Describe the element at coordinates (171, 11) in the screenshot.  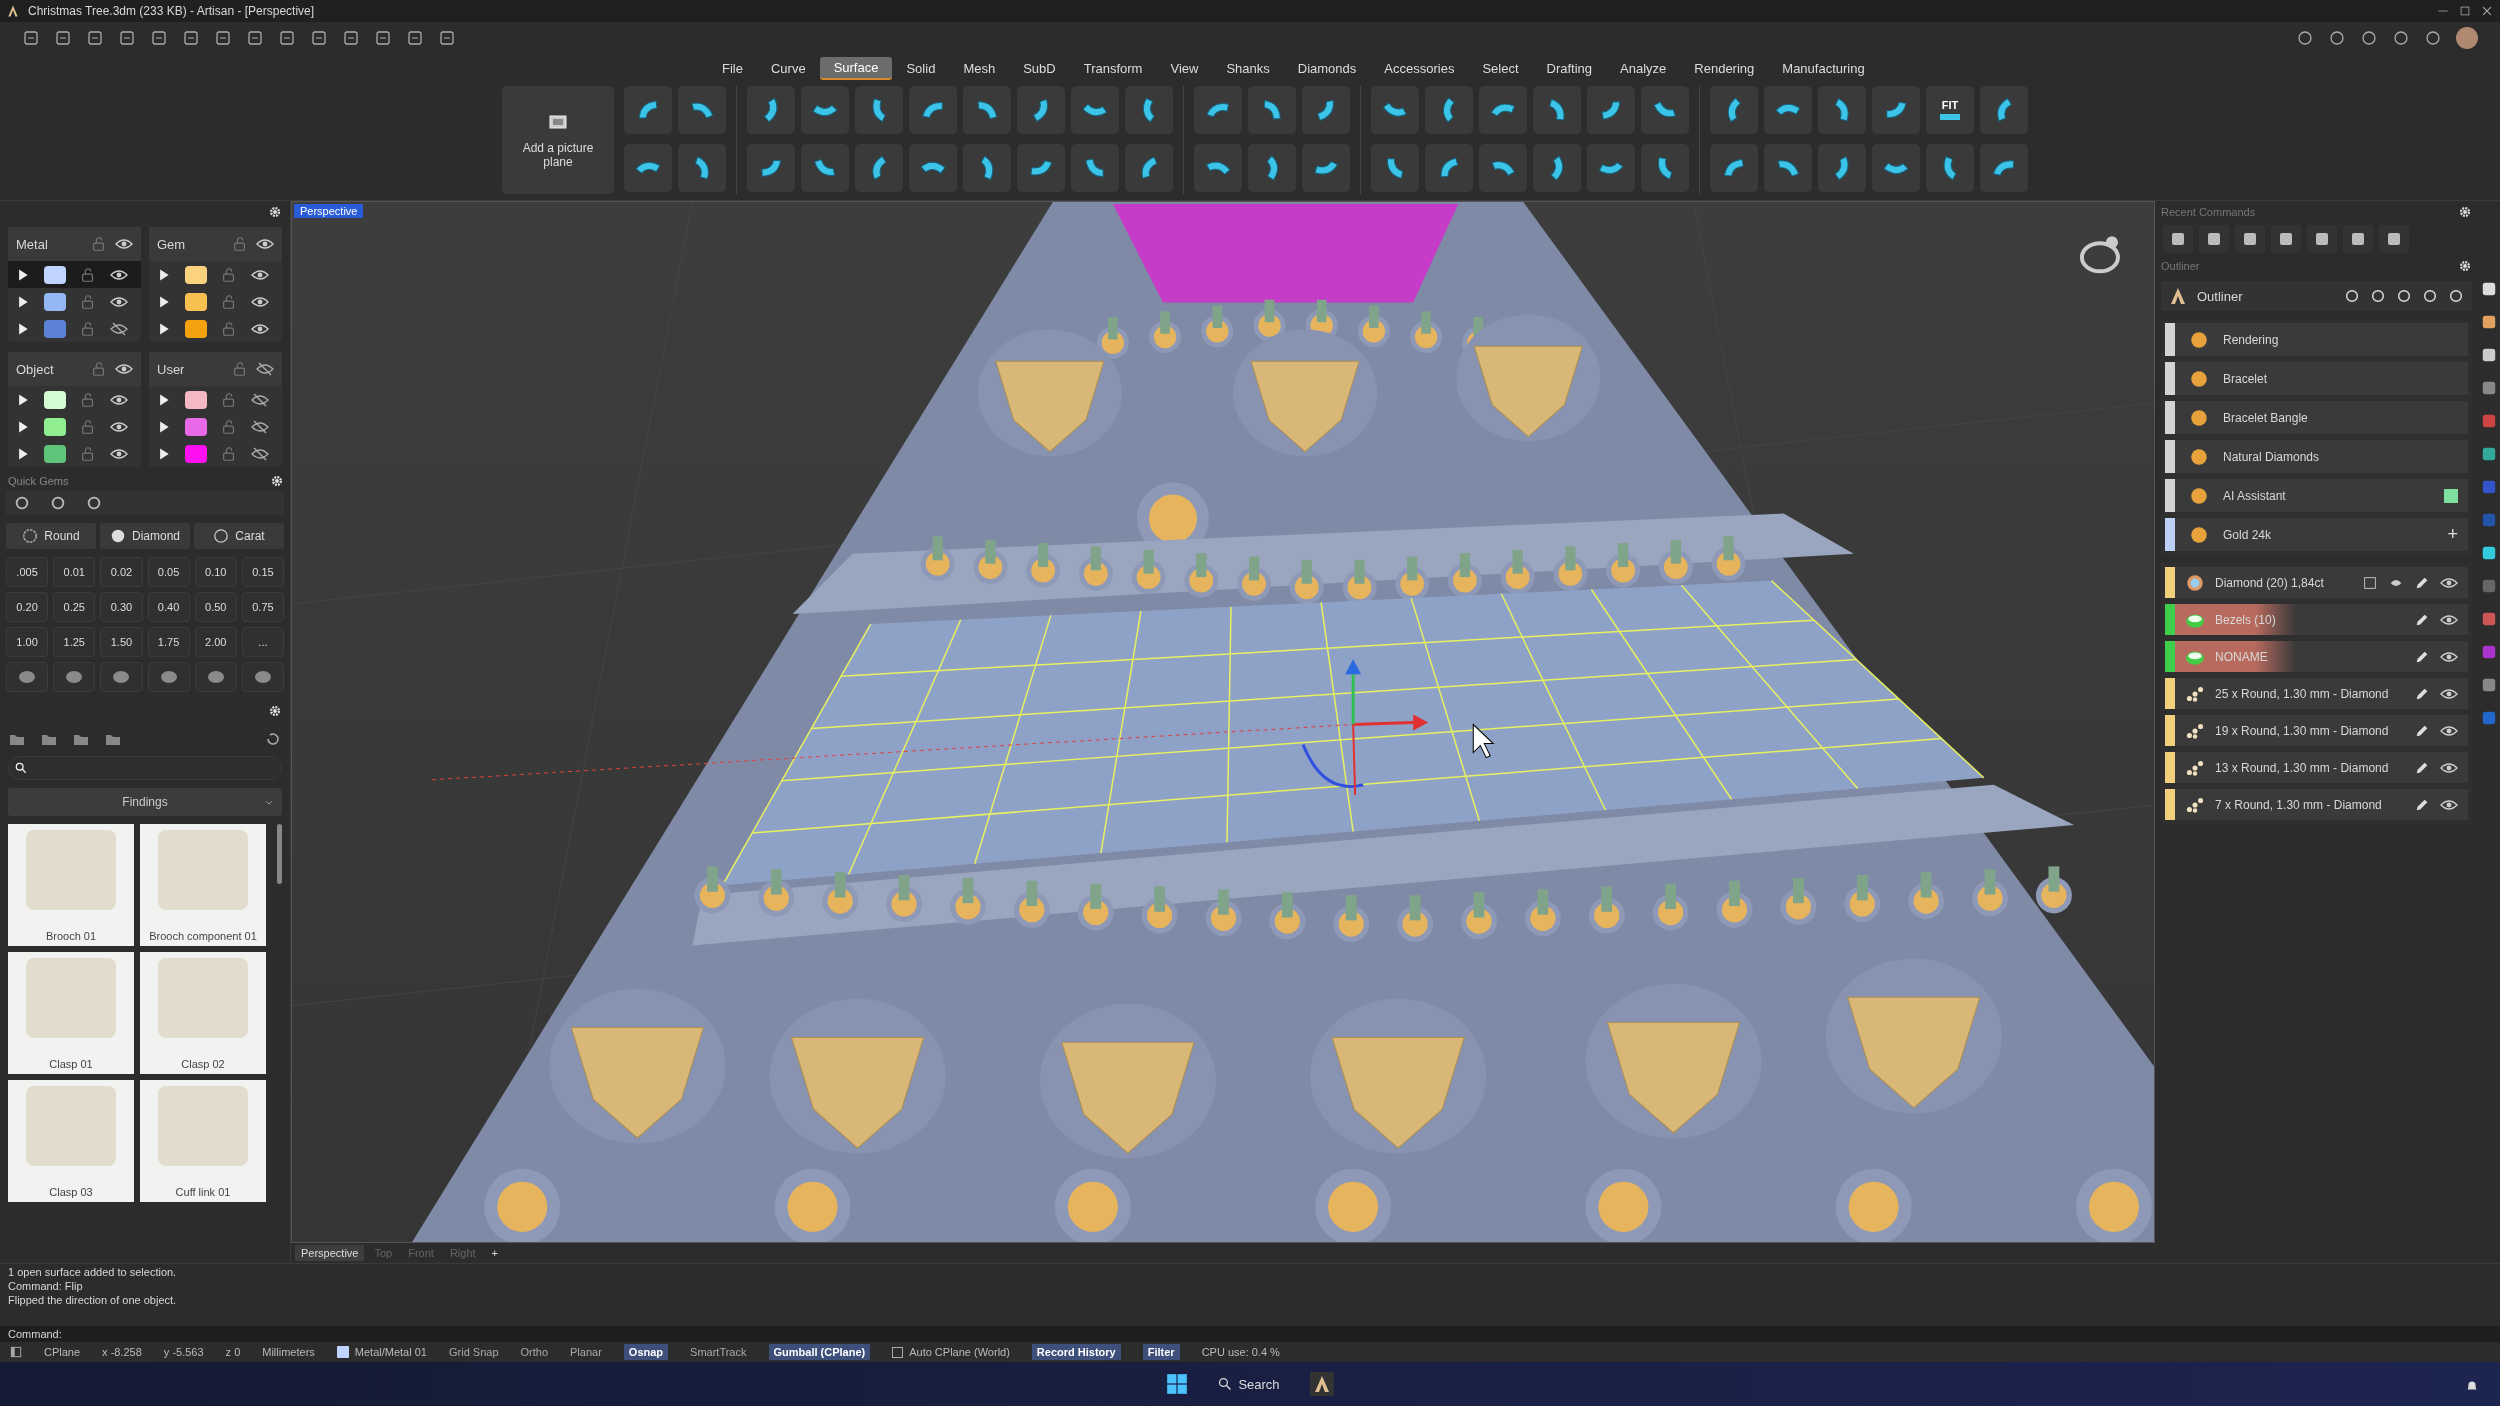
I see `window-title: Christmas Tree.3dm (233 KB) - Artisan - [Perspective]` at that location.